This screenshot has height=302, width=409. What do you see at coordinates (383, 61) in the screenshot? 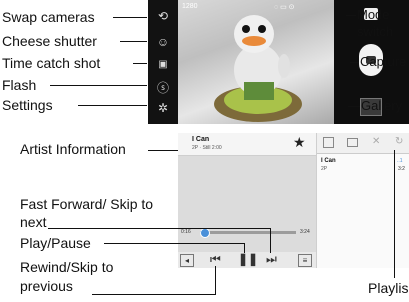
I see `capture-label: Capture` at bounding box center [383, 61].